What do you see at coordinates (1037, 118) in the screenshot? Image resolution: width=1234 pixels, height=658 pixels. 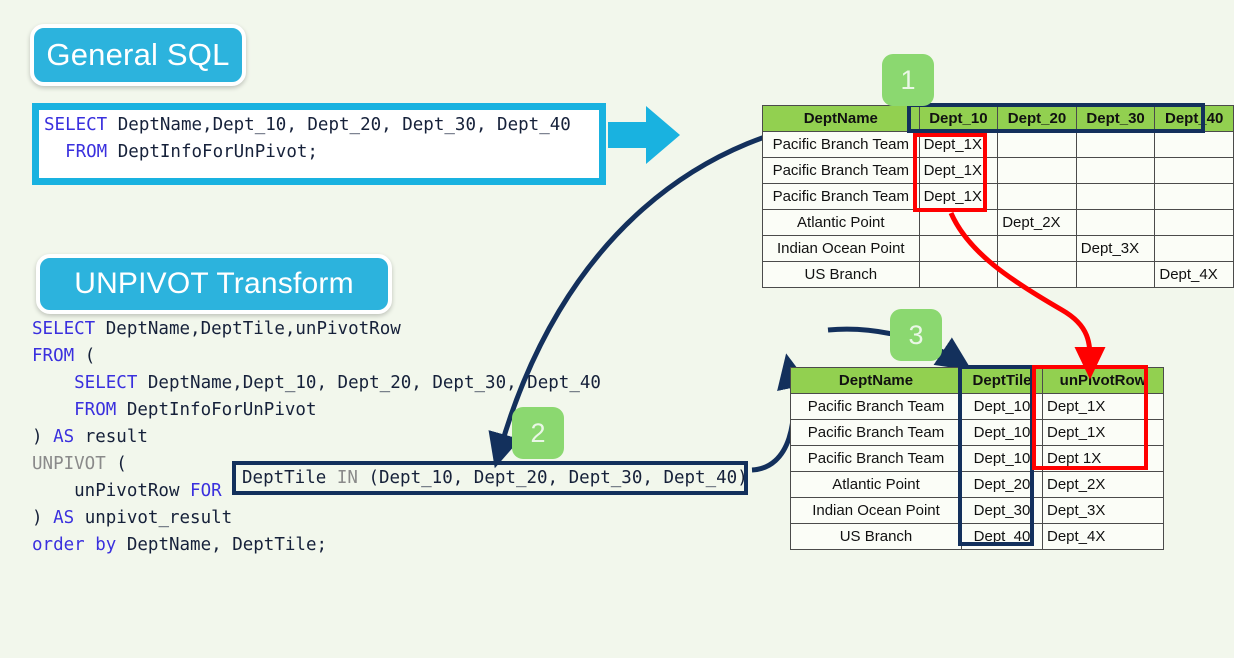 I see `column-header: Dept_20` at bounding box center [1037, 118].